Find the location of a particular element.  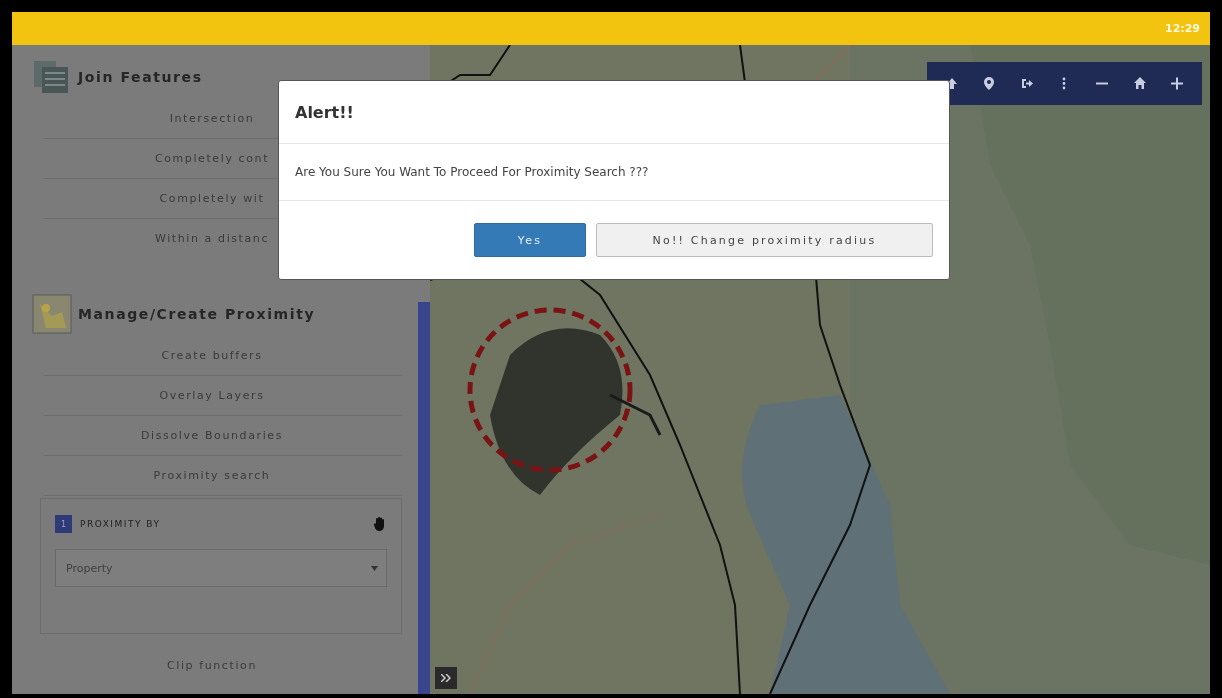

menu-item: Clip function is located at coordinates (223, 665).